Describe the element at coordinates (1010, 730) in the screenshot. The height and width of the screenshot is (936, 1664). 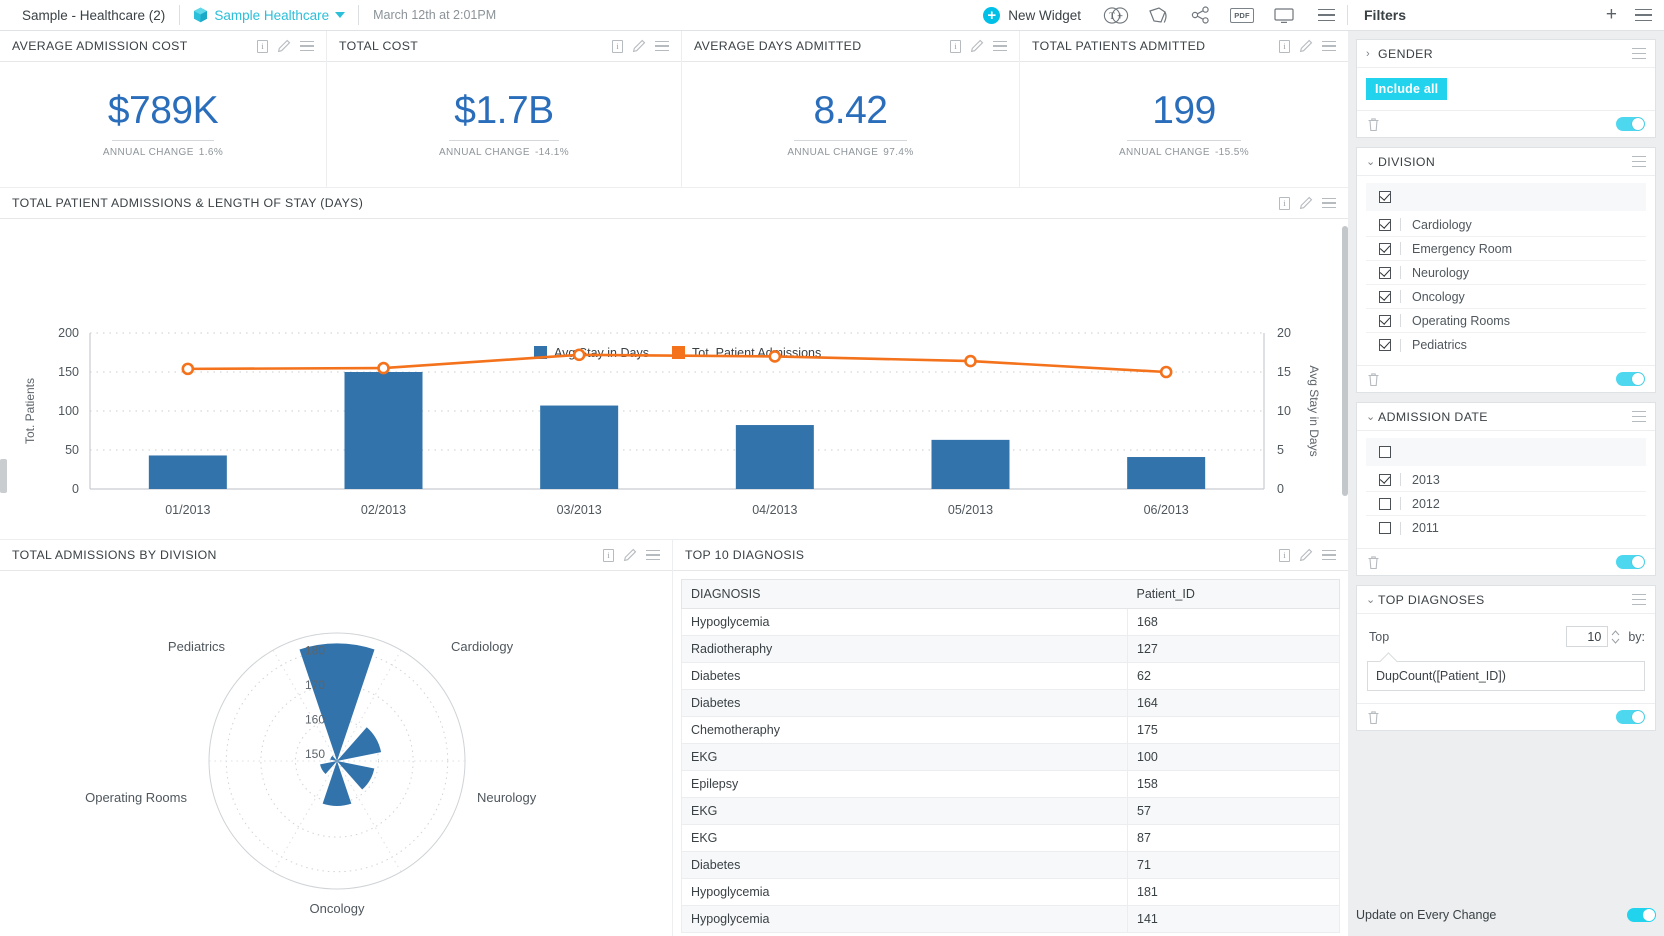
I see `table-row: Chemotheraphy 175` at that location.